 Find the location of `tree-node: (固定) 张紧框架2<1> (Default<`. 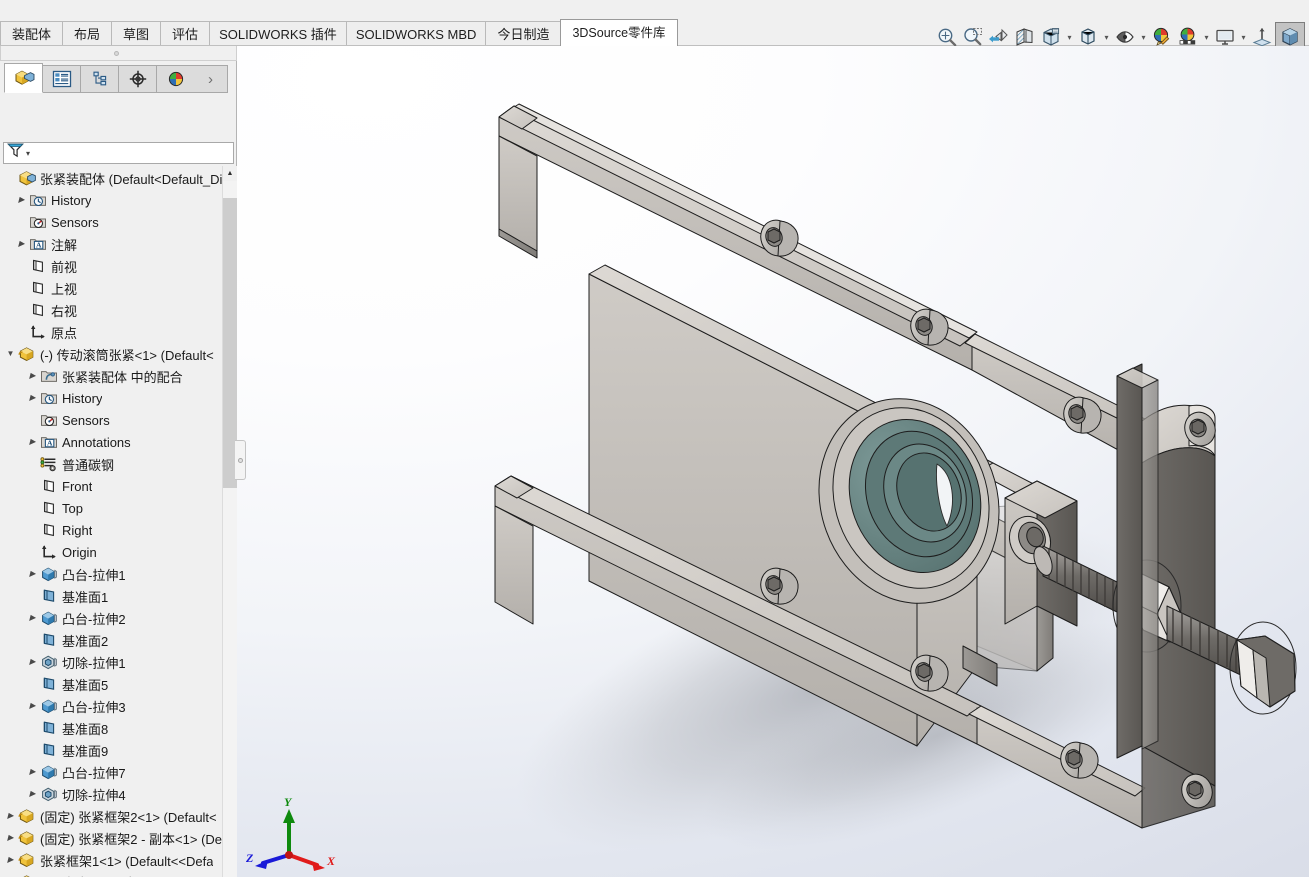

tree-node: (固定) 张紧框架2<1> (Default< is located at coordinates (111, 816).